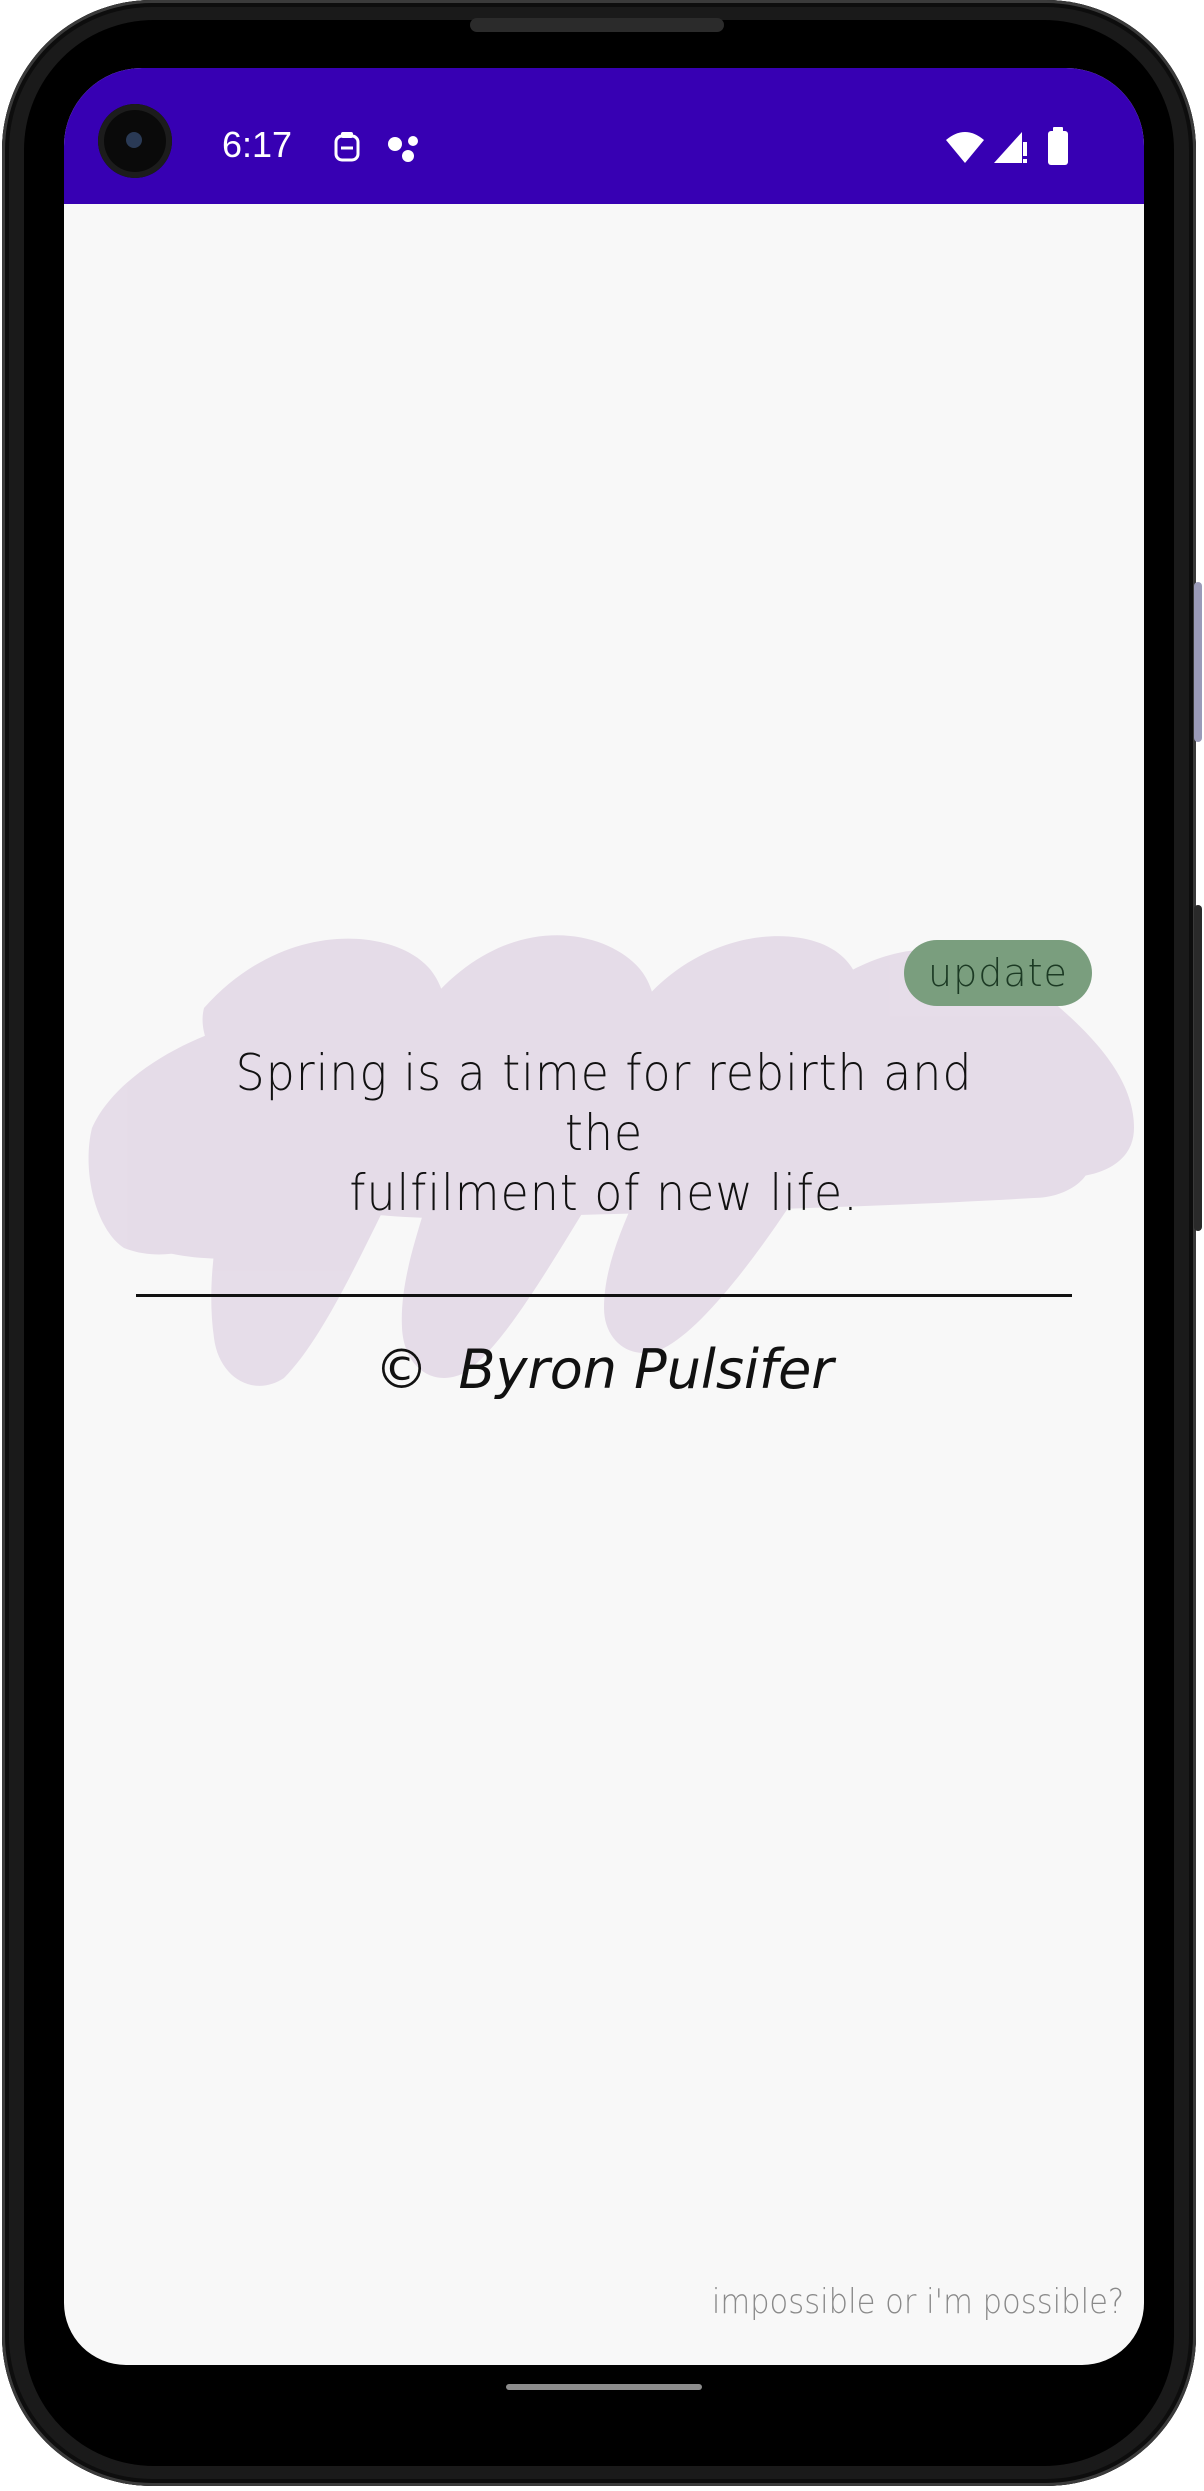 The width and height of the screenshot is (1204, 2491). I want to click on status-bar: 6:17, so click(604, 136).